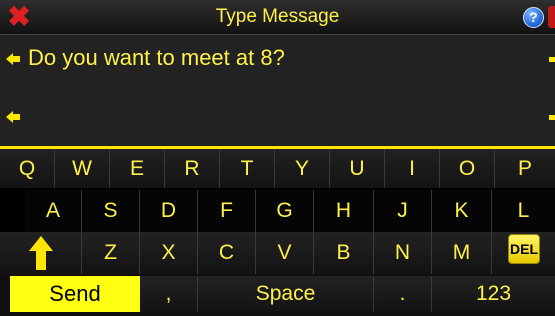  What do you see at coordinates (82, 168) in the screenshot?
I see `key-w: W` at bounding box center [82, 168].